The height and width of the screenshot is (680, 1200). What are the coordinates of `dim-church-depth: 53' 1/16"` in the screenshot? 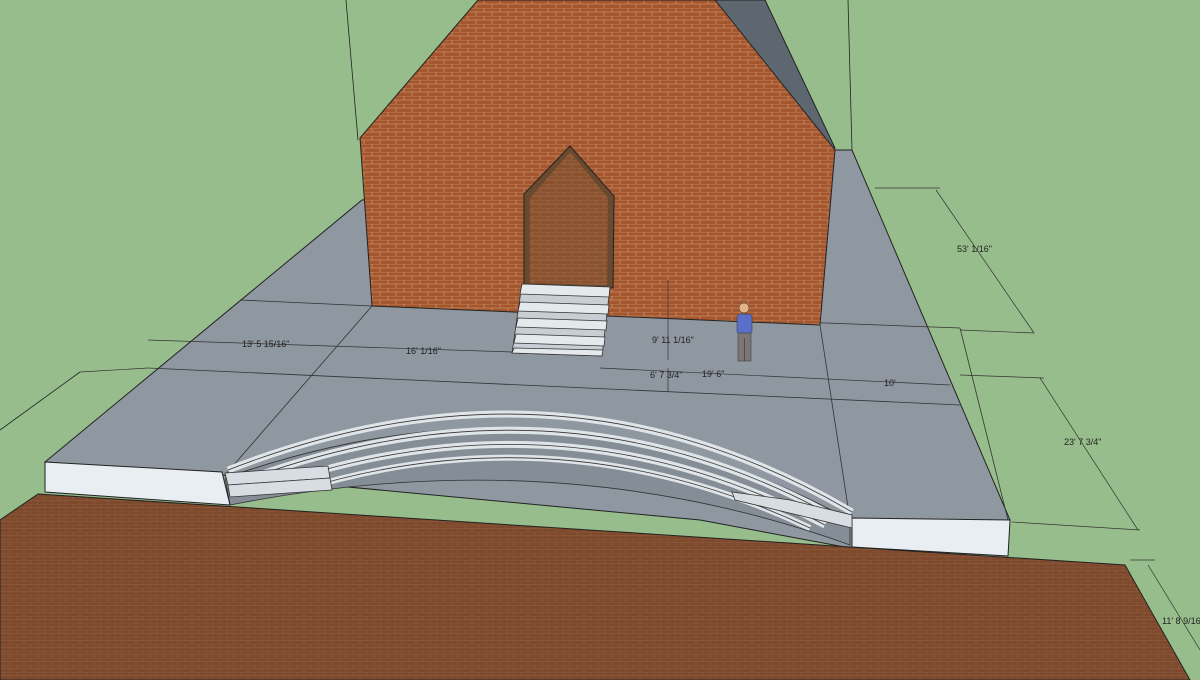 It's located at (974, 249).